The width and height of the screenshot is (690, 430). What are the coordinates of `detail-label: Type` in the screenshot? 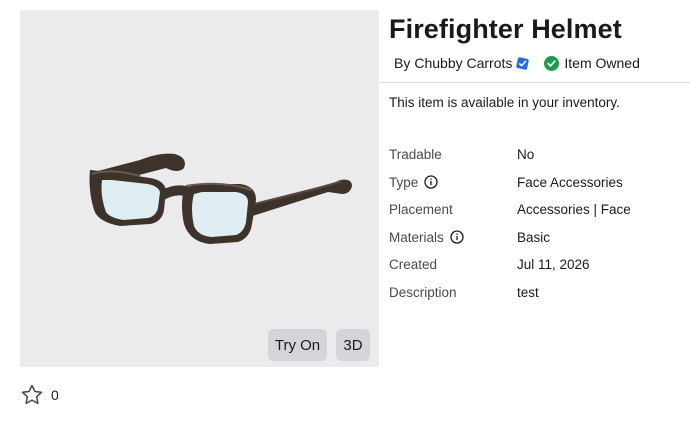 It's located at (413, 182).